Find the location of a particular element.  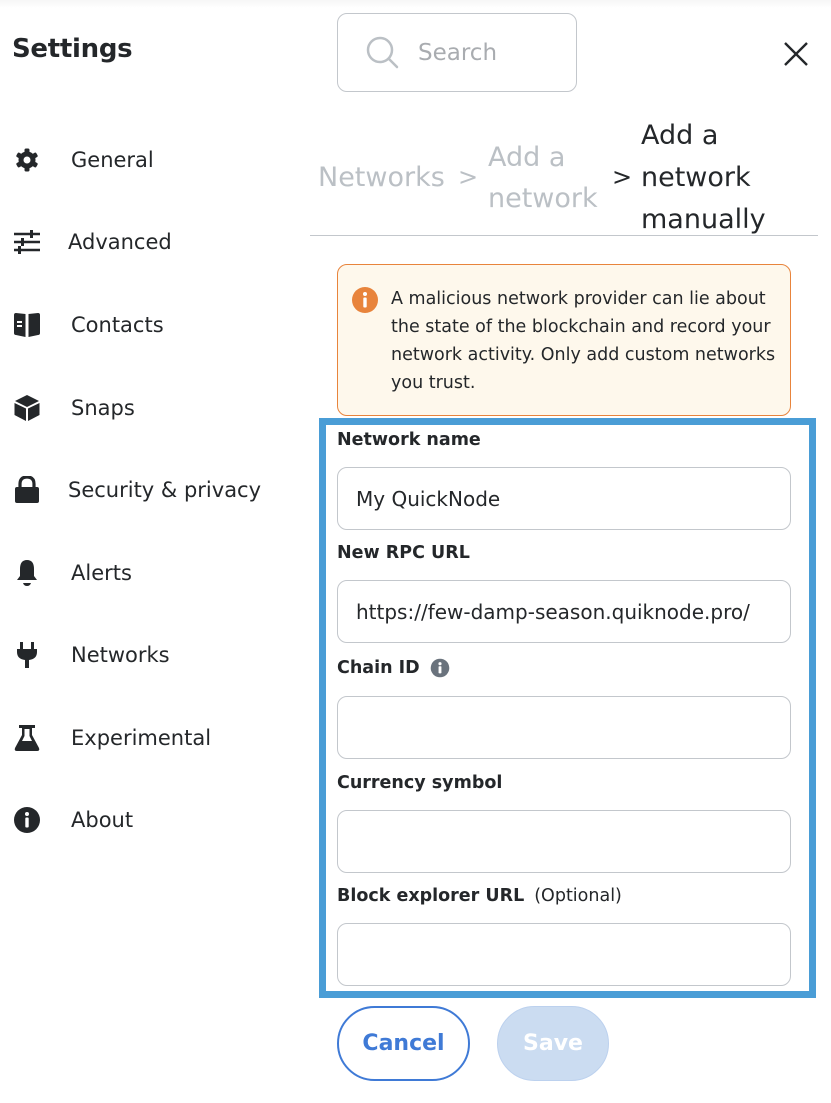

sidebar-item-networks: Networks is located at coordinates (150, 655).